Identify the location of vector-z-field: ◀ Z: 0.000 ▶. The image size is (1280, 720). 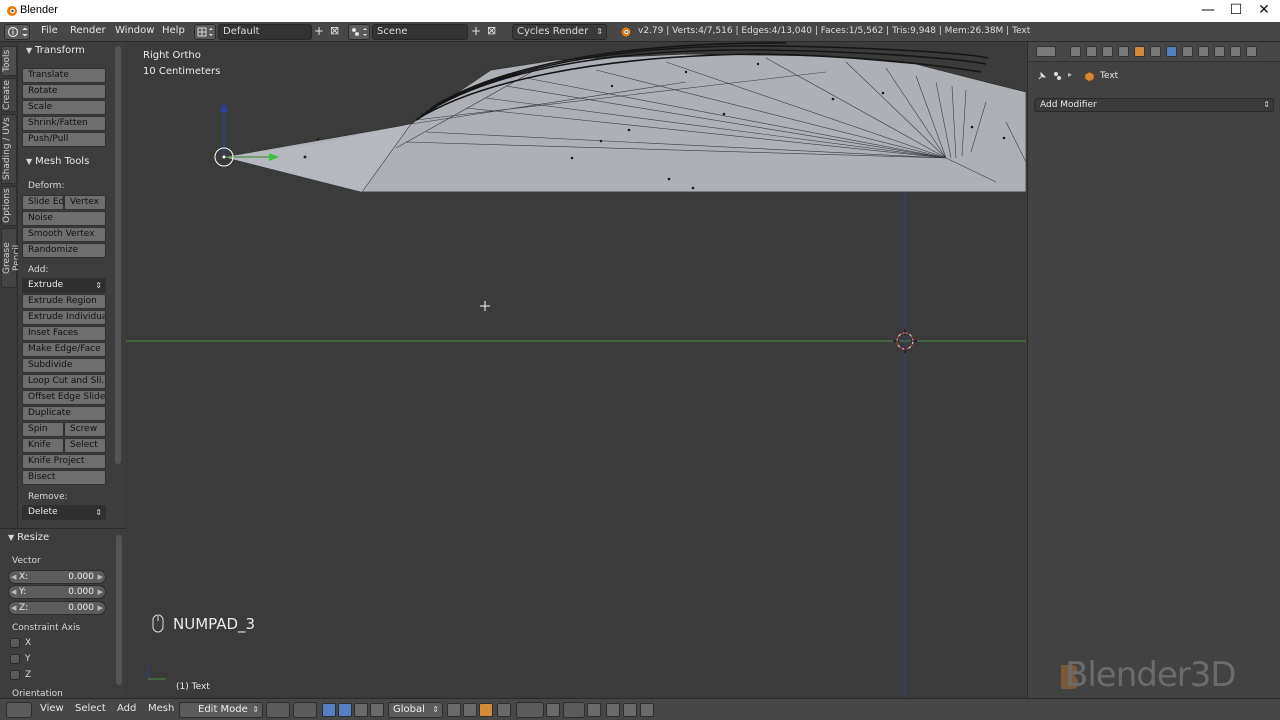
(57, 608).